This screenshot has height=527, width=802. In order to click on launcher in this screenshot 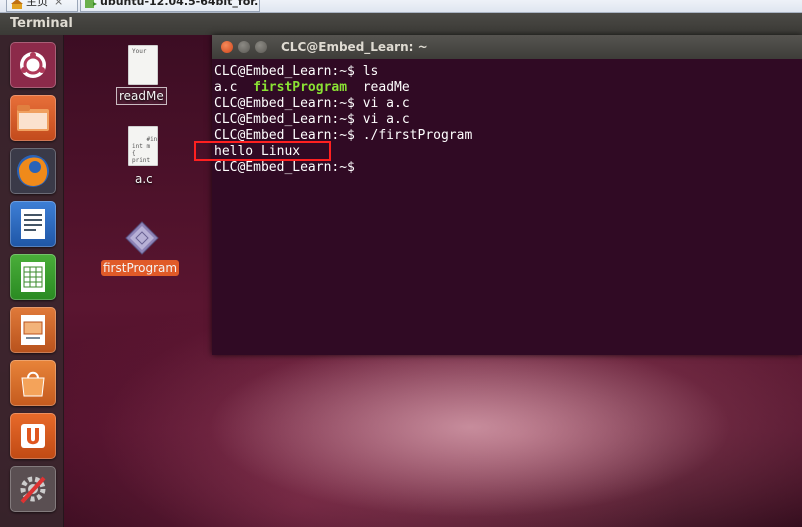, I will do `click(32, 281)`.